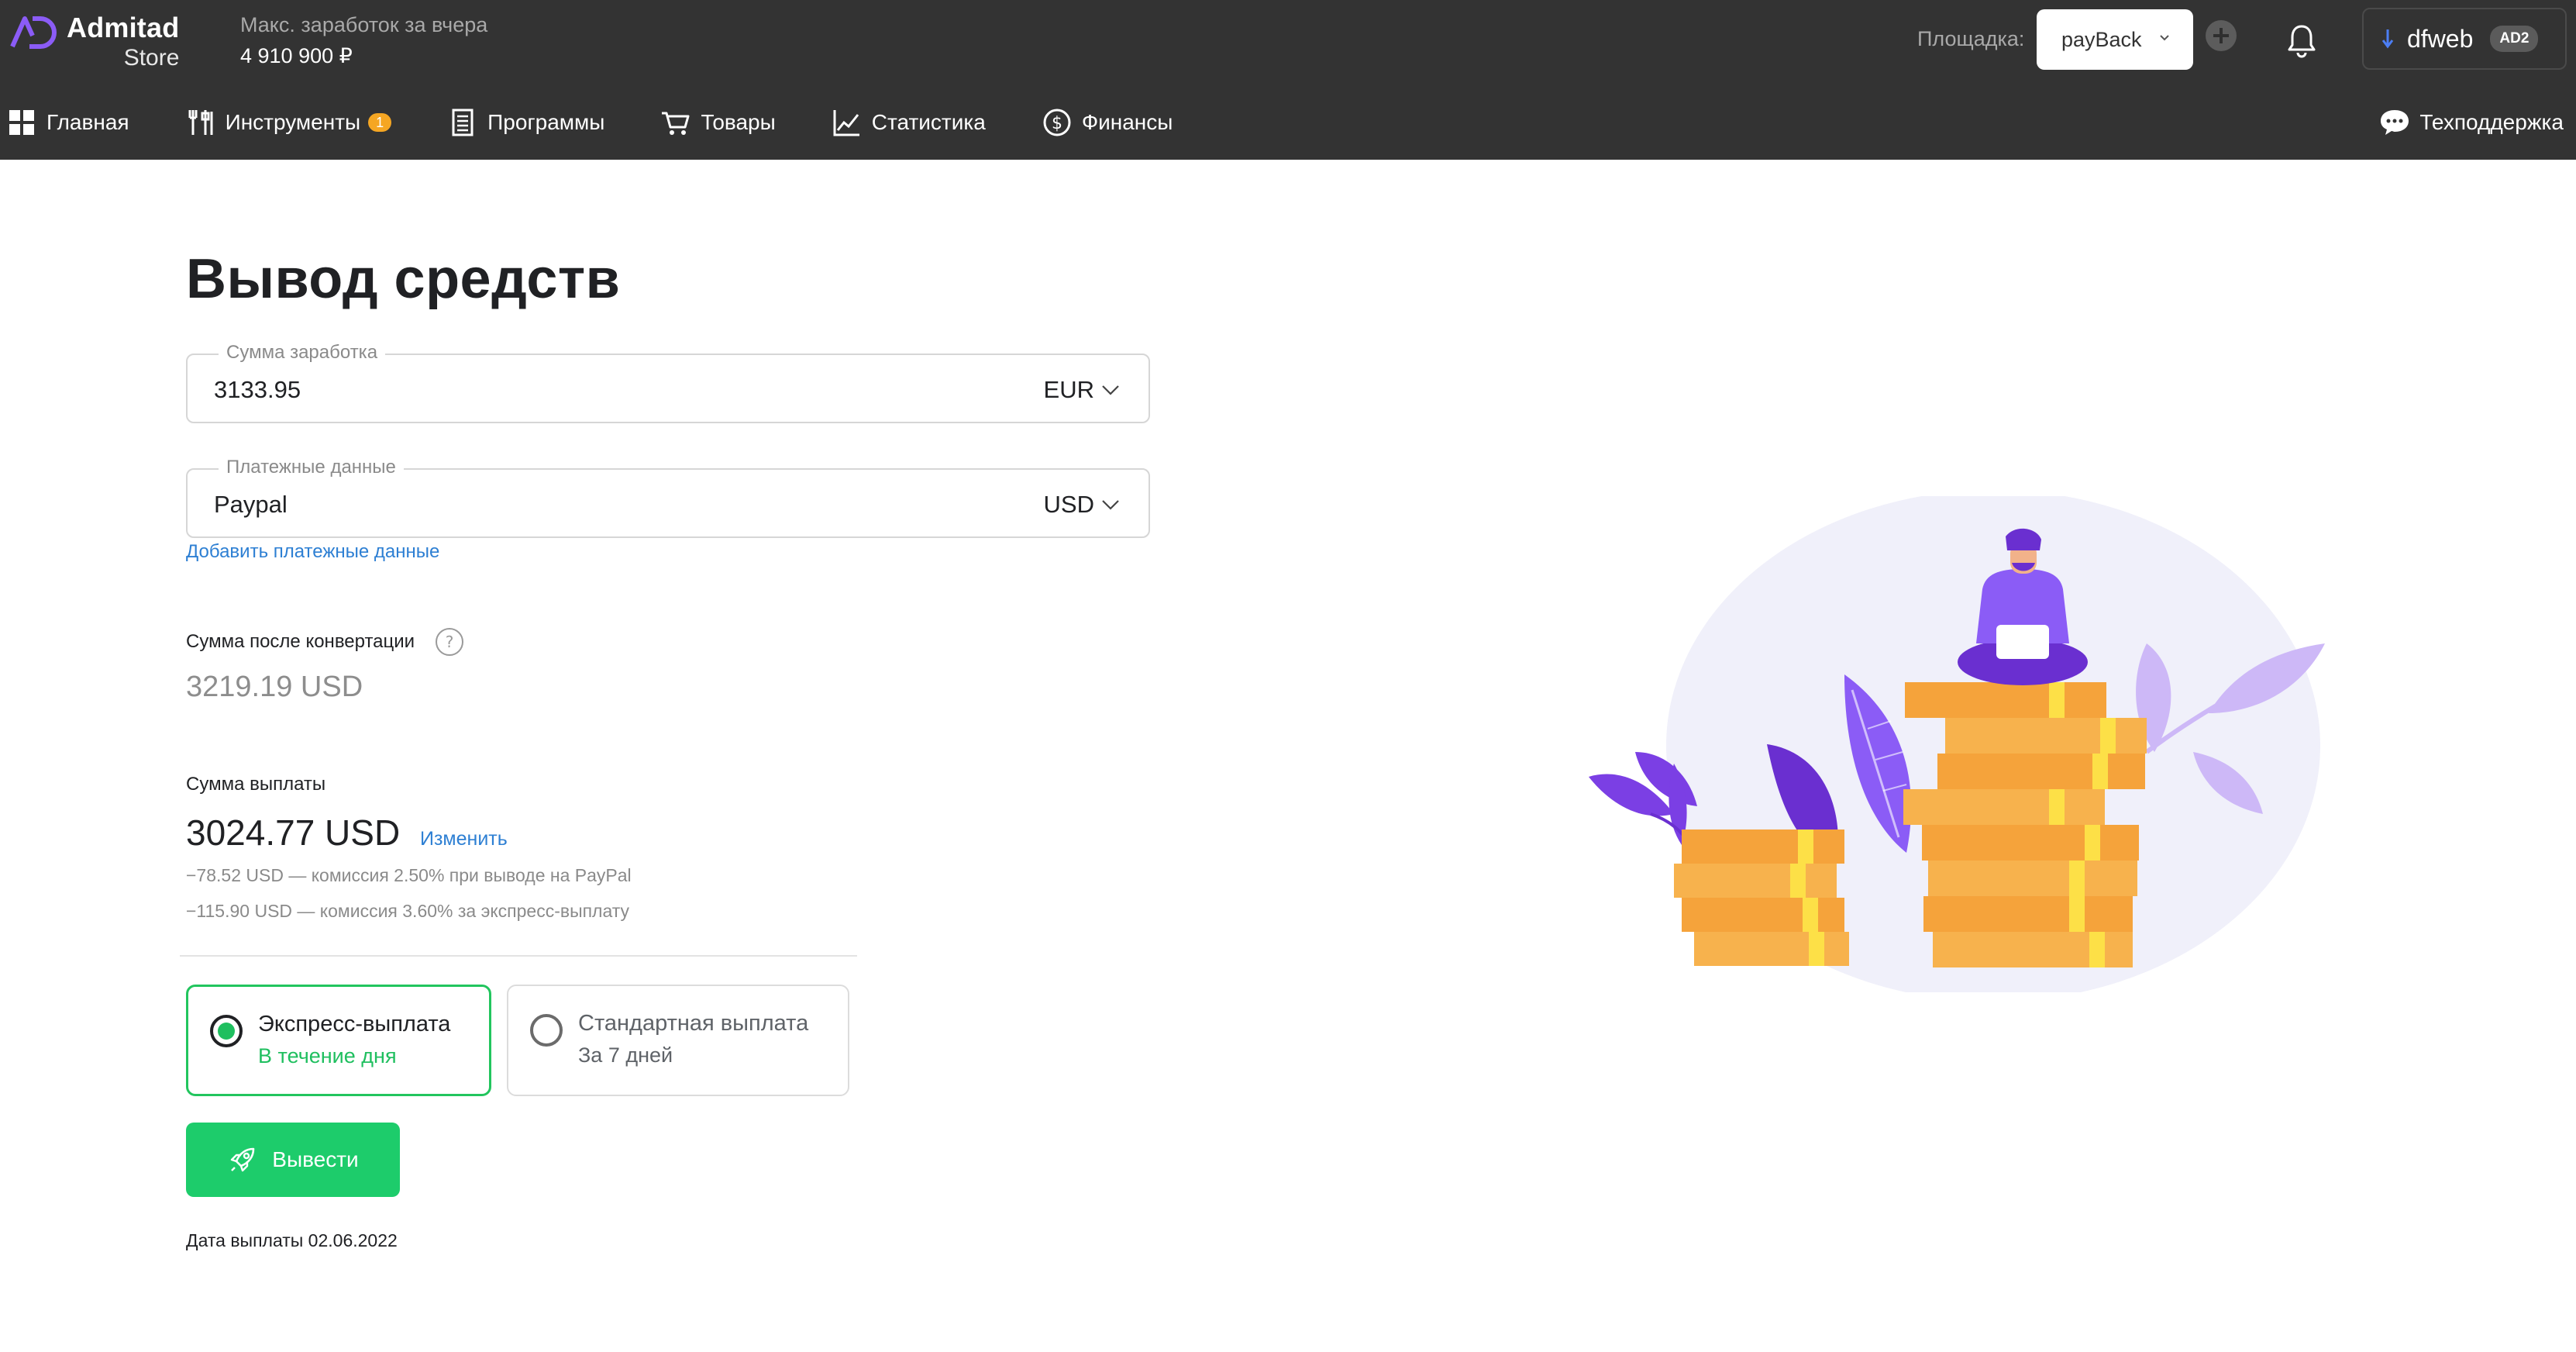 The height and width of the screenshot is (1352, 2576). What do you see at coordinates (312, 552) in the screenshot?
I see `add-payment-details-link: Добавить платежные данные` at bounding box center [312, 552].